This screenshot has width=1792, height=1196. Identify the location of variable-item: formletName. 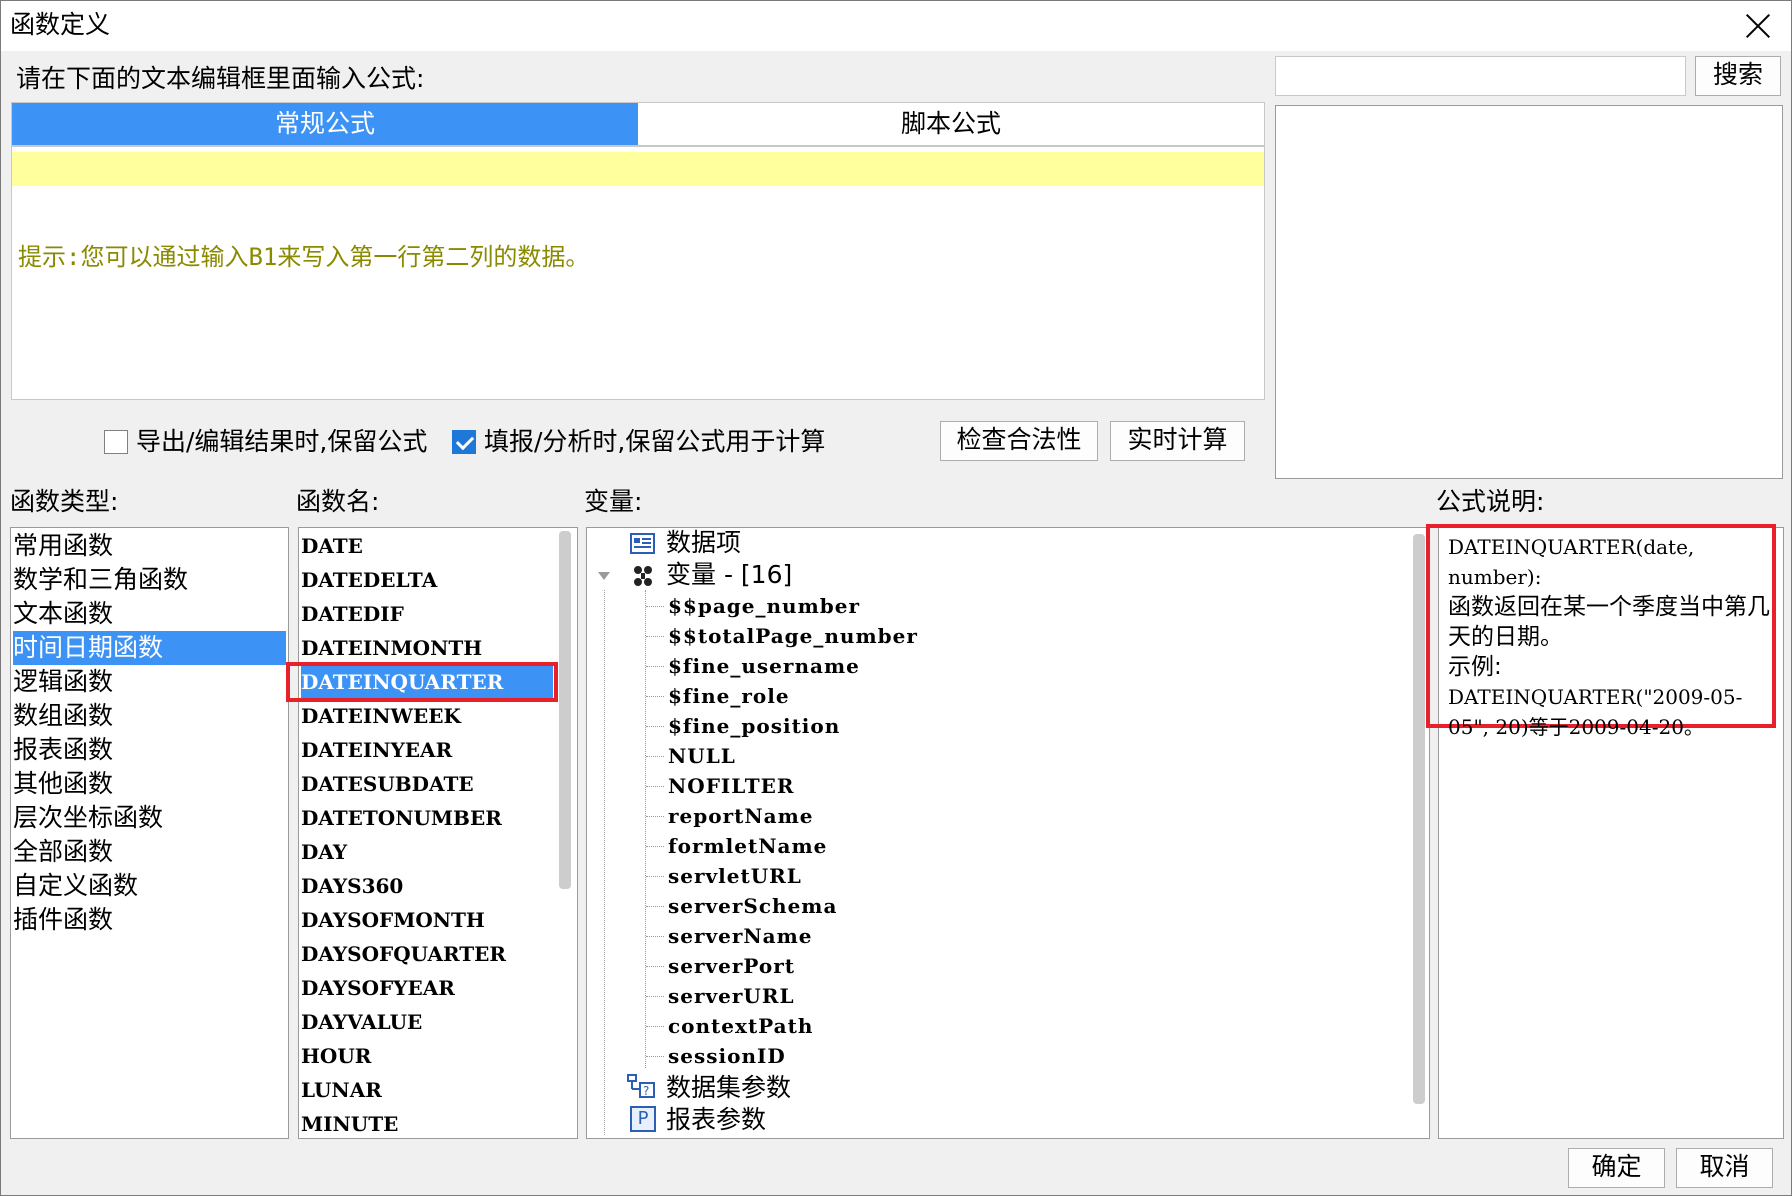
(747, 846).